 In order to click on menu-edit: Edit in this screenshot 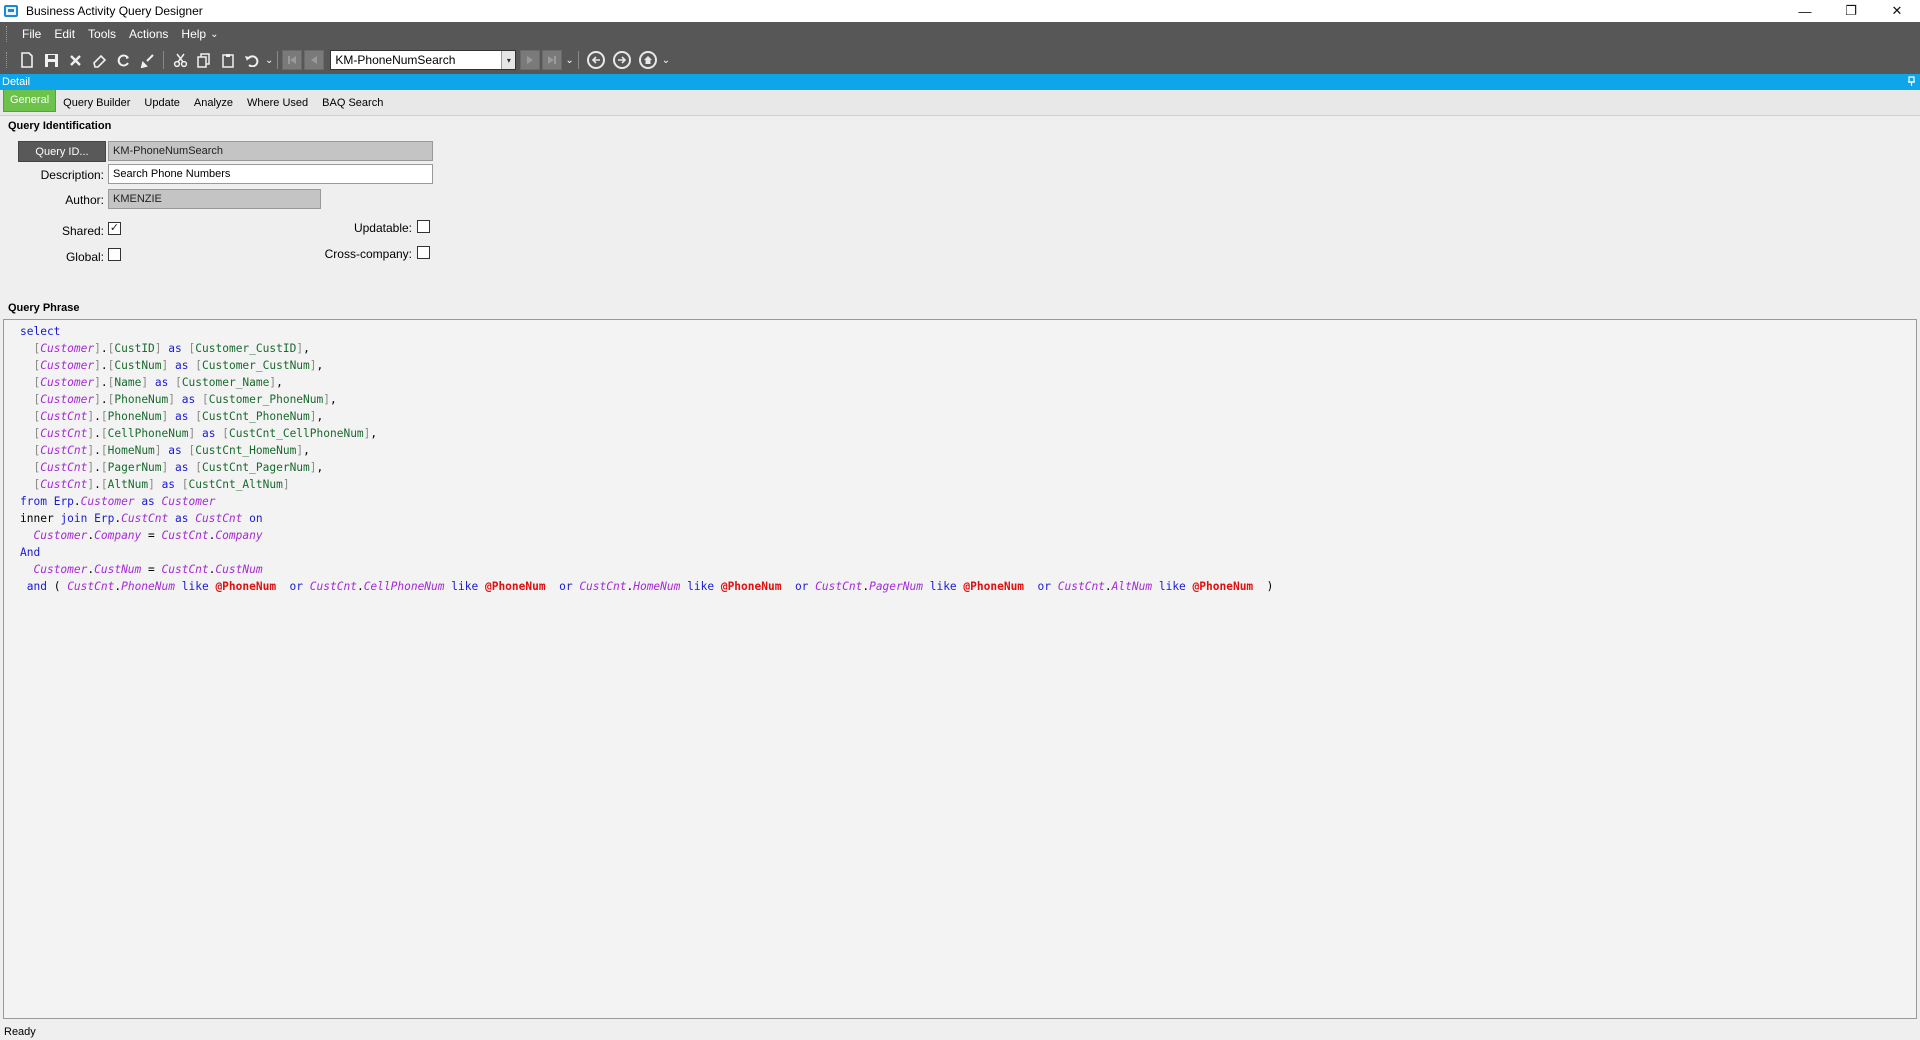, I will do `click(64, 34)`.